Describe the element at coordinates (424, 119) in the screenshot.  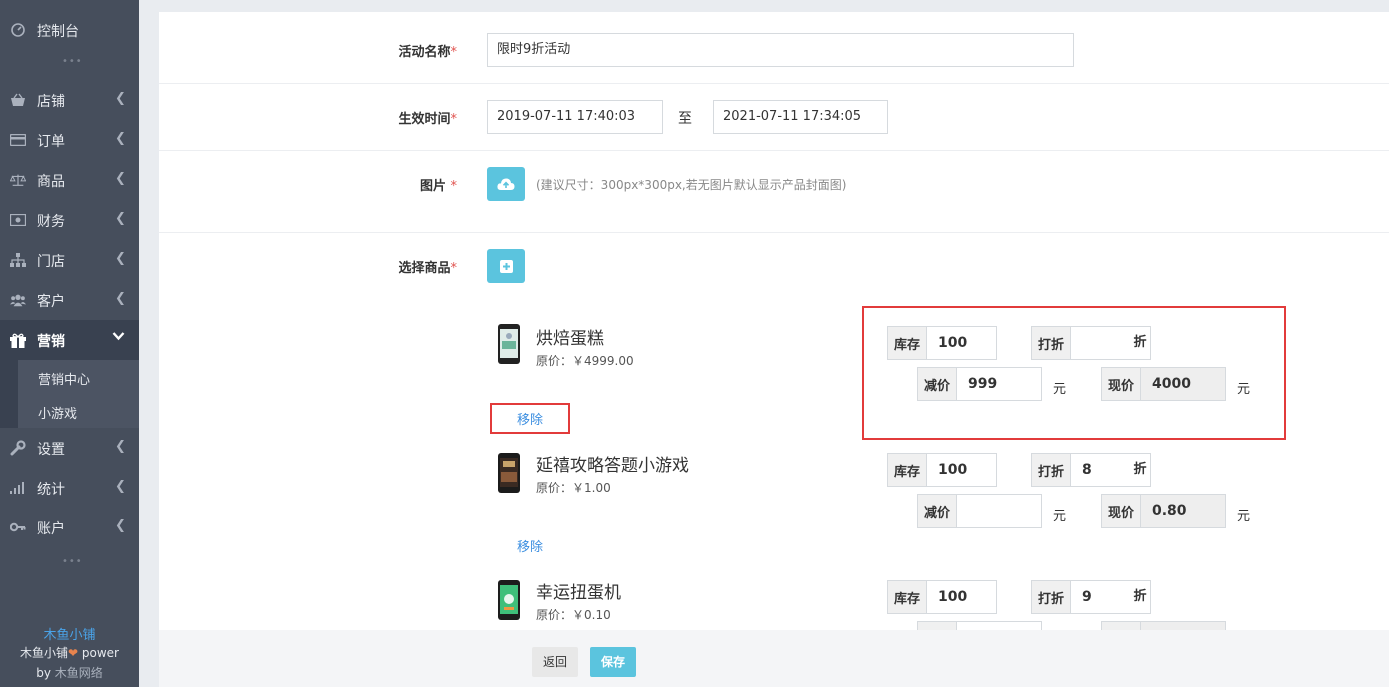
I see `label-text: 生效时间` at that location.